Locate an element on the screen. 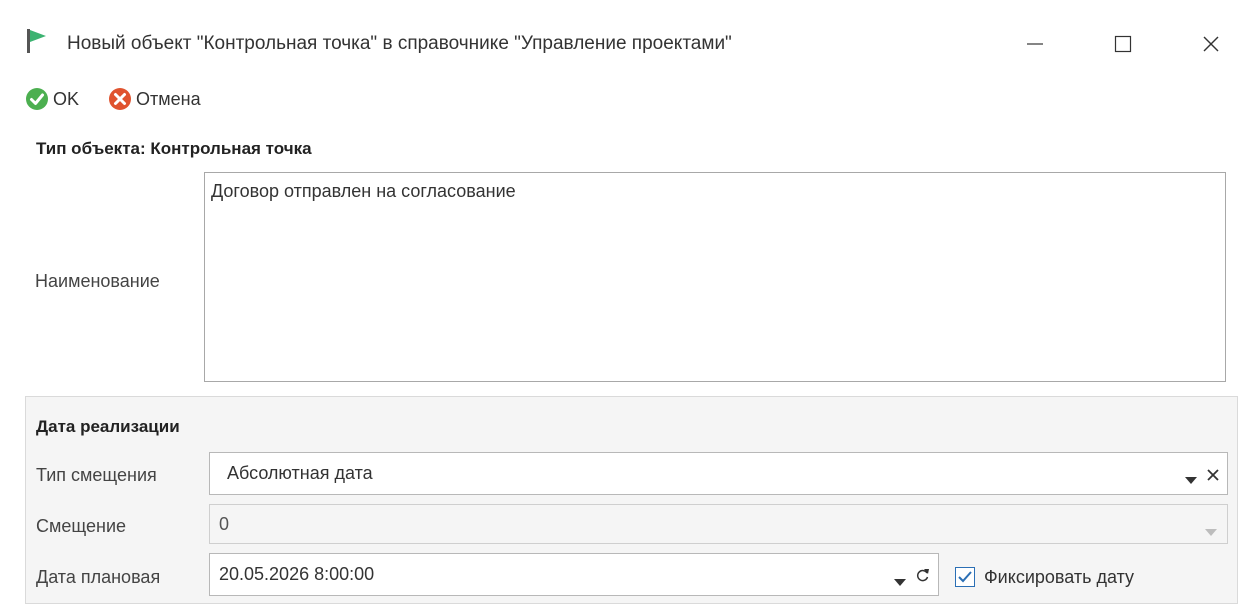  close-icon is located at coordinates (1211, 44).